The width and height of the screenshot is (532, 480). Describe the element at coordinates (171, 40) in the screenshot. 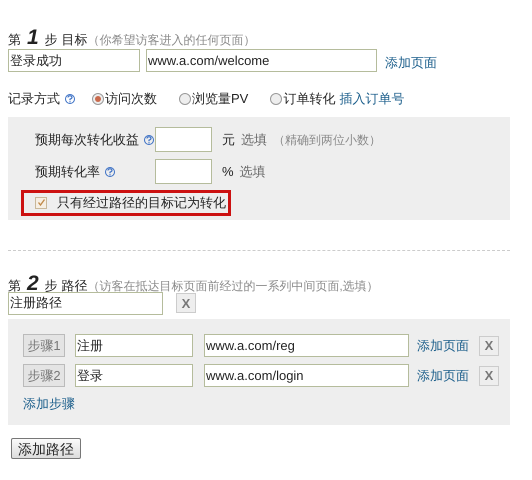

I see `step-hint: （你希望访客进入的任何页面）` at that location.